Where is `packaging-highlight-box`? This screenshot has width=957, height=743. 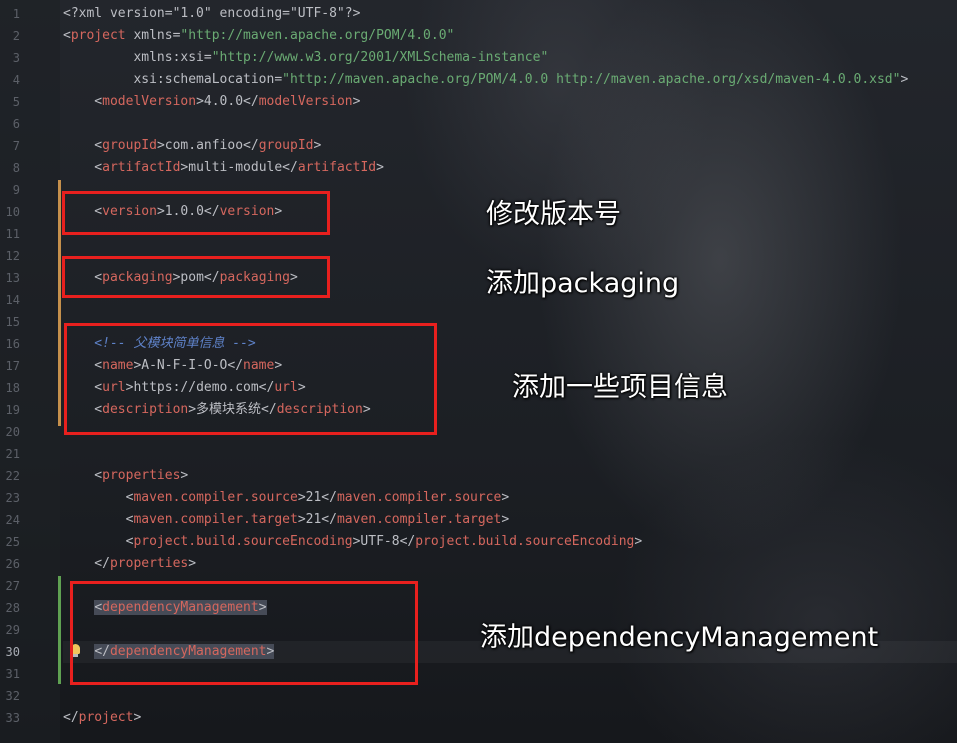
packaging-highlight-box is located at coordinates (196, 277).